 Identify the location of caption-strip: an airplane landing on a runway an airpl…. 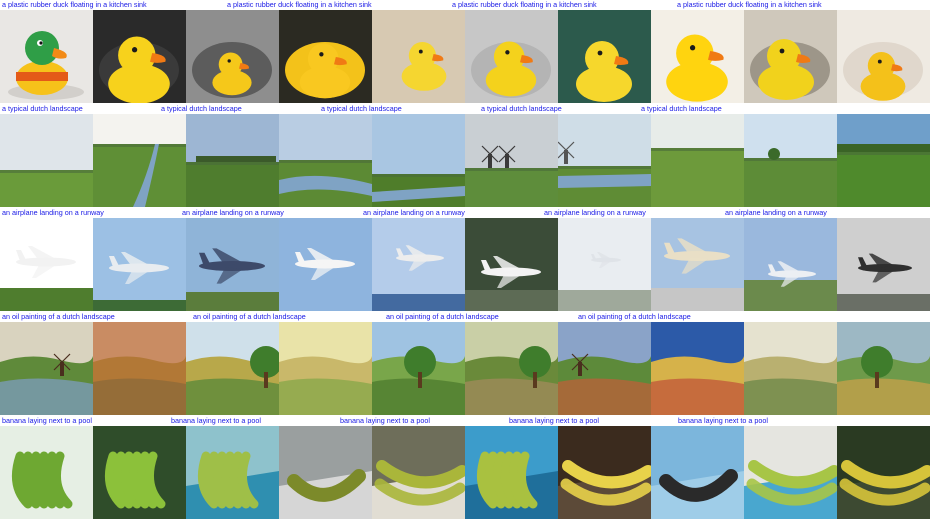
(466, 213).